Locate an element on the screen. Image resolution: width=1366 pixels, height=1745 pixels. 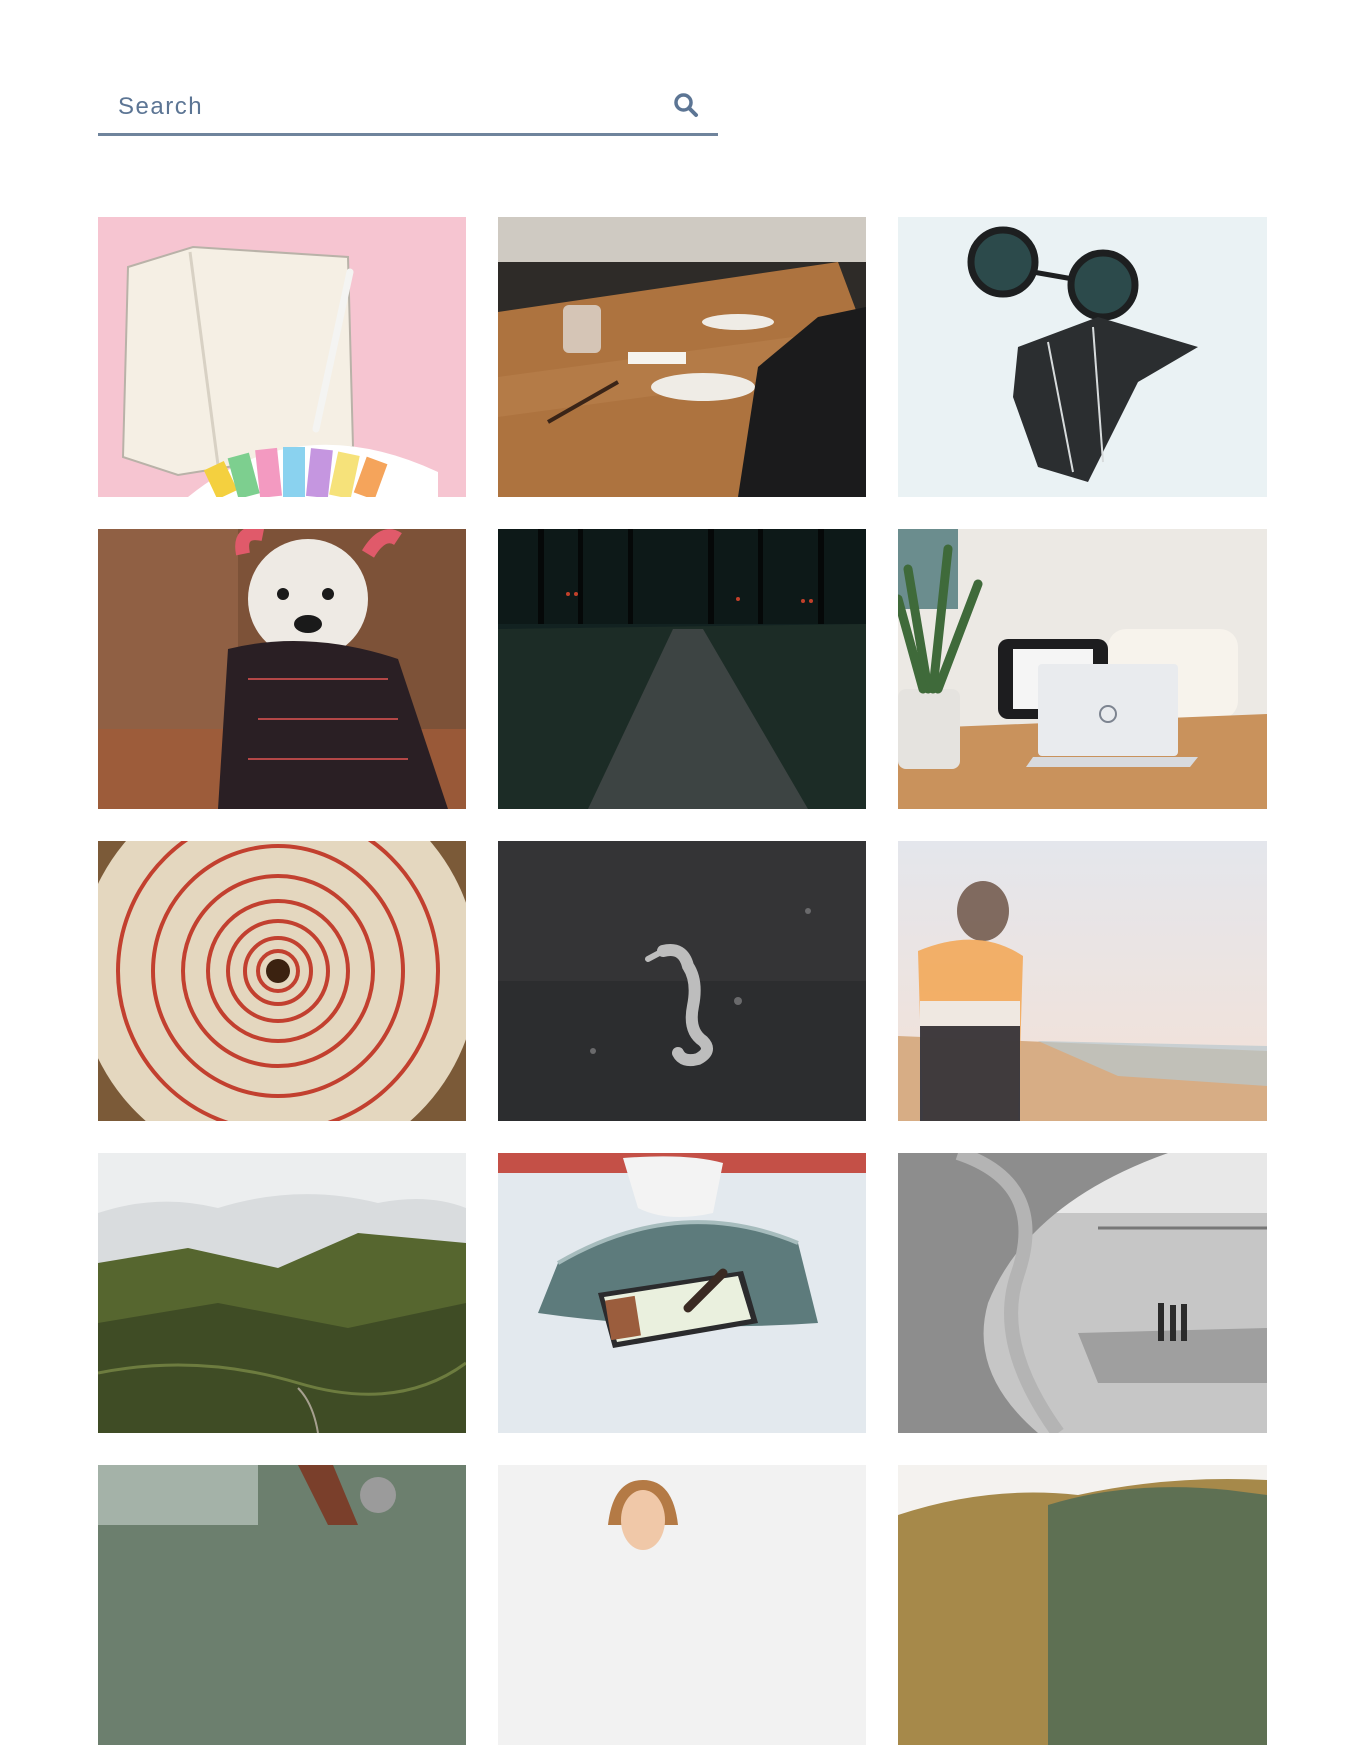
photo-beach-person is located at coordinates (1082, 981).